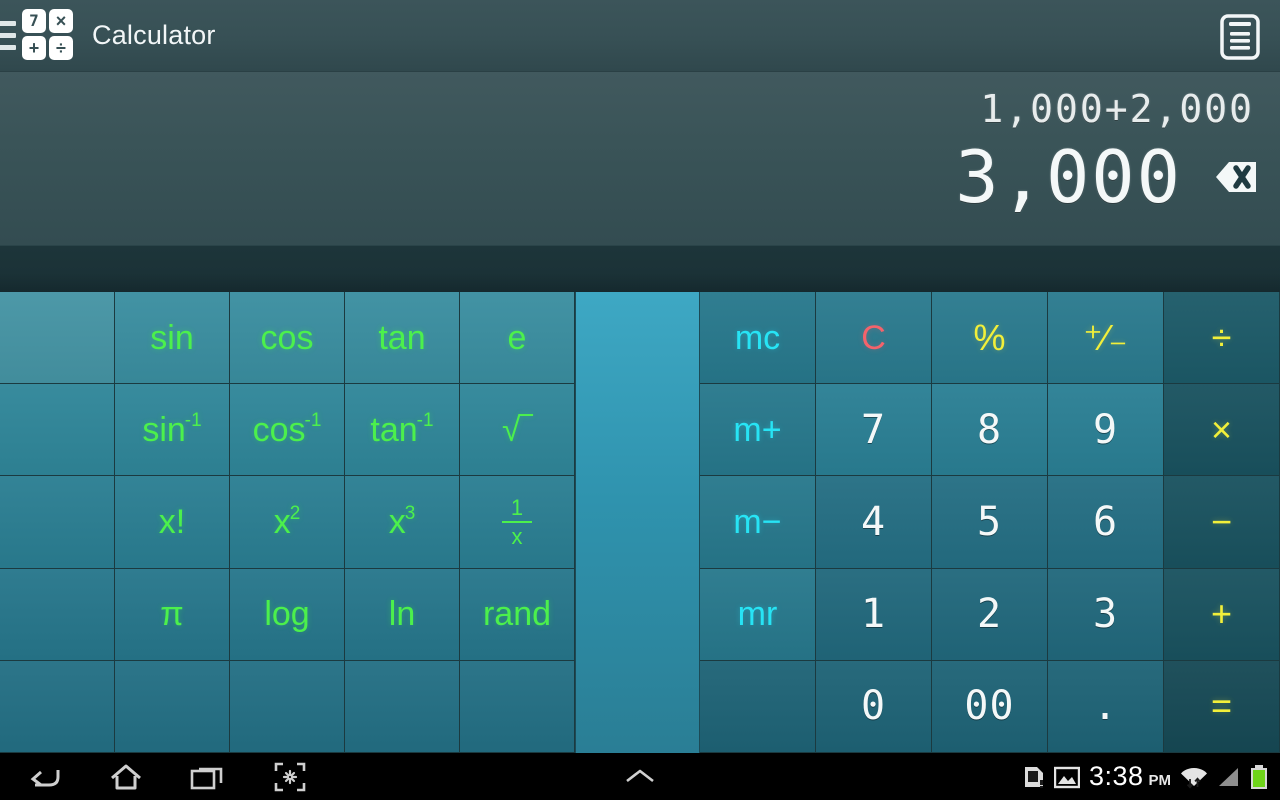 This screenshot has height=800, width=1280. I want to click on key-m+: m+, so click(758, 430).